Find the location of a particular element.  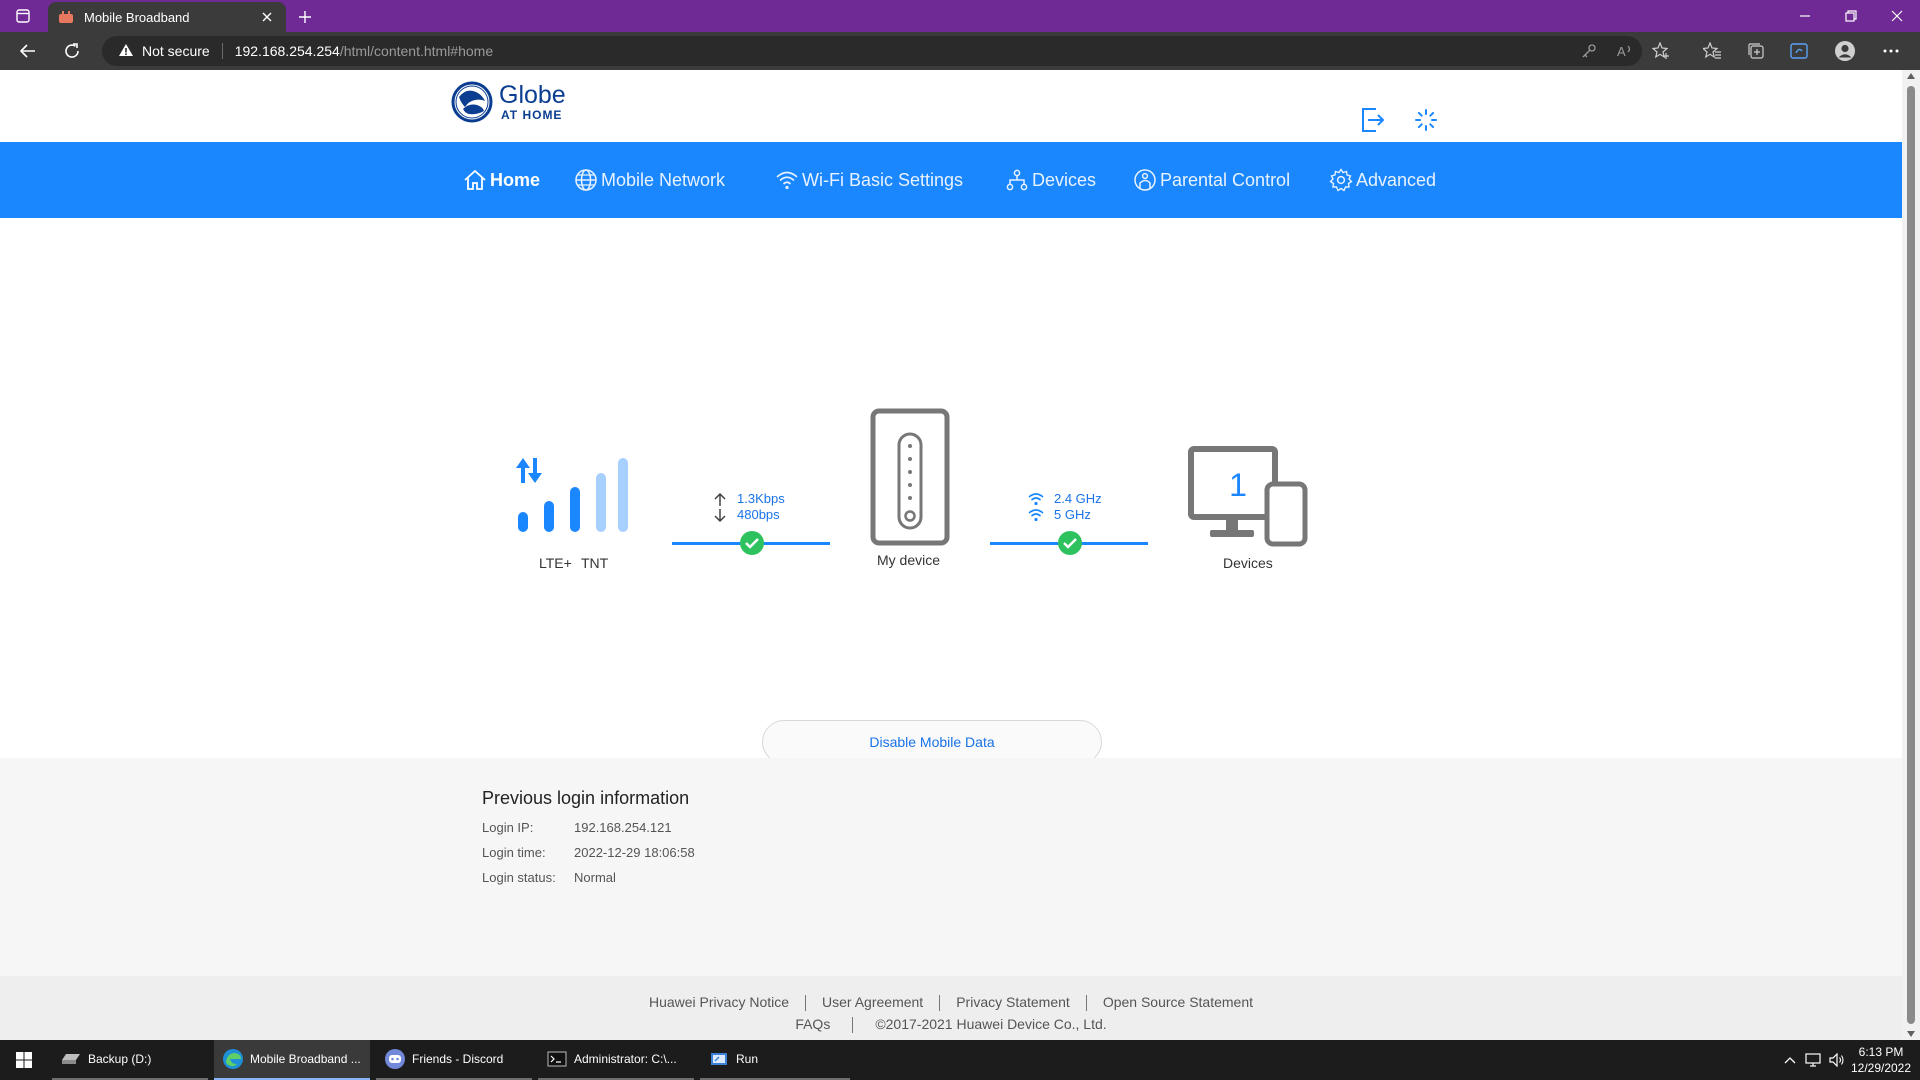

download-arrow-icon is located at coordinates (720, 515).